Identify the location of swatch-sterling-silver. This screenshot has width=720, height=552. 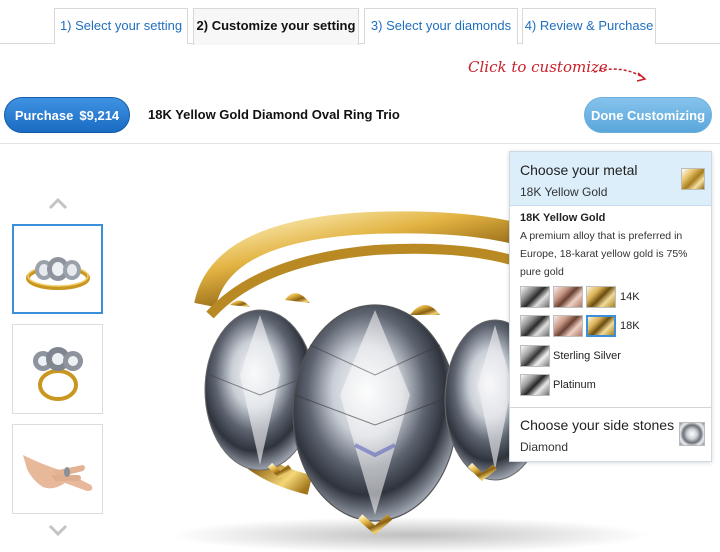
(535, 356).